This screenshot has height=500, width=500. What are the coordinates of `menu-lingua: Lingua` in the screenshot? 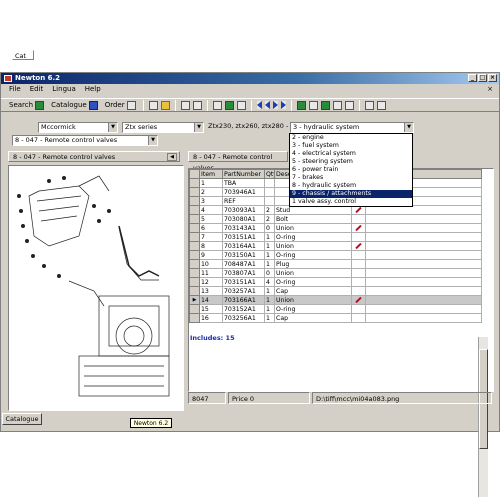 It's located at (63, 89).